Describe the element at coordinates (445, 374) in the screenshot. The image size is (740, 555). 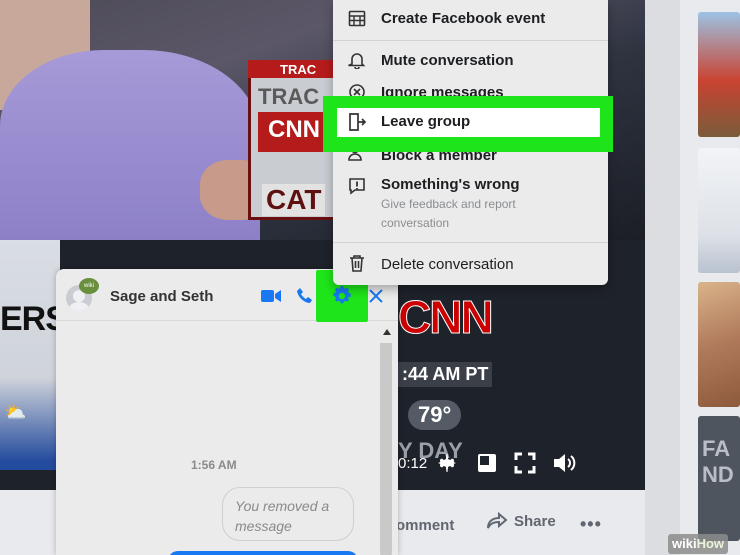
I see `video-clock: :44 AM PT` at that location.